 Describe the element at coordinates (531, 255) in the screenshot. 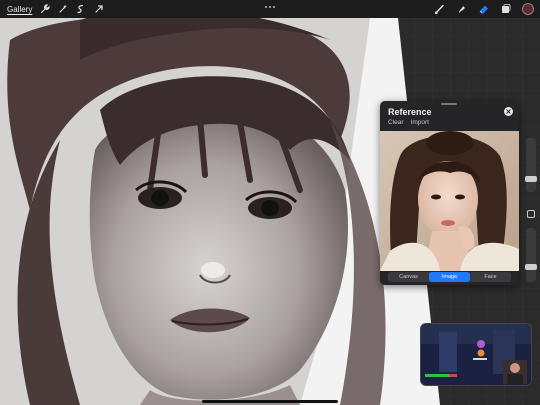

I see `opacity-slider` at that location.